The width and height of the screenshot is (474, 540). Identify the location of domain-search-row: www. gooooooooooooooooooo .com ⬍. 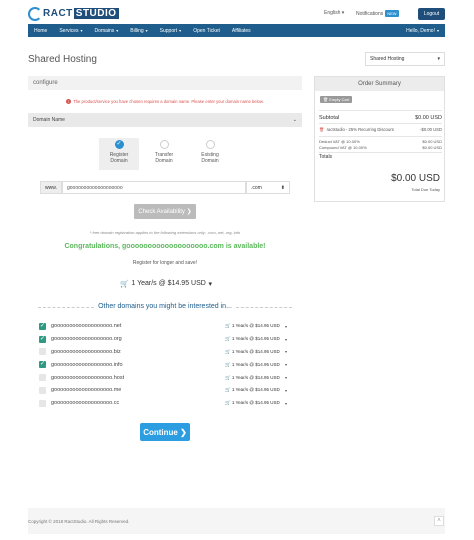
(165, 187).